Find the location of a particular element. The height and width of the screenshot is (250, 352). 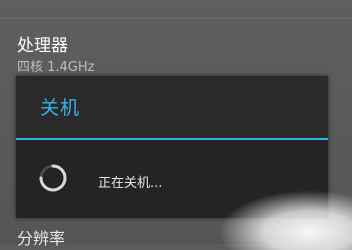

processor-title: 处理器 is located at coordinates (42, 46).